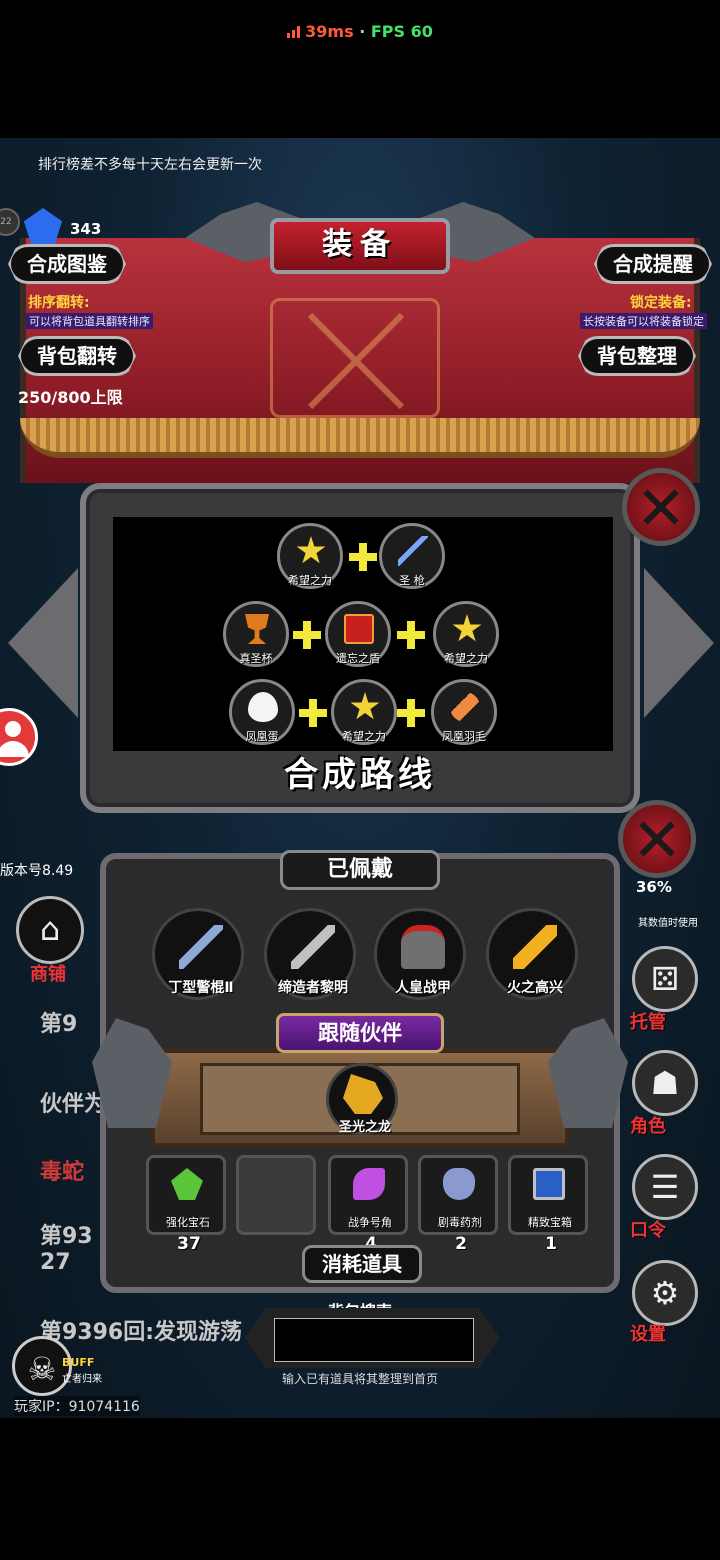 Image resolution: width=720 pixels, height=1560 pixels. Describe the element at coordinates (648, 1334) in the screenshot. I see `settings-label: 设置` at that location.